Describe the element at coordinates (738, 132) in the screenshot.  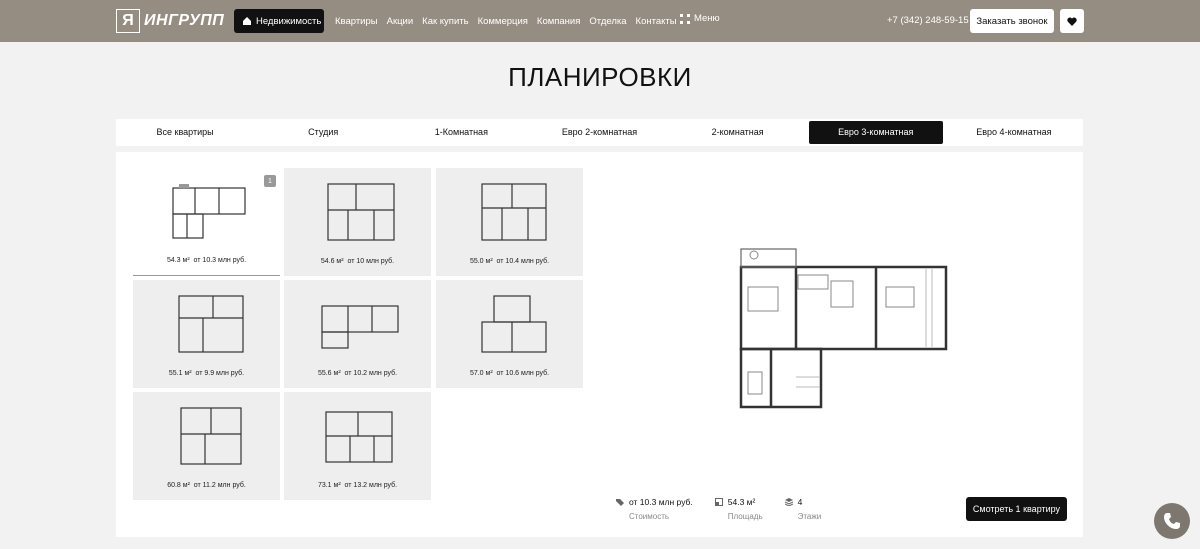
I see `tab-2-room: 2-комнатная` at that location.